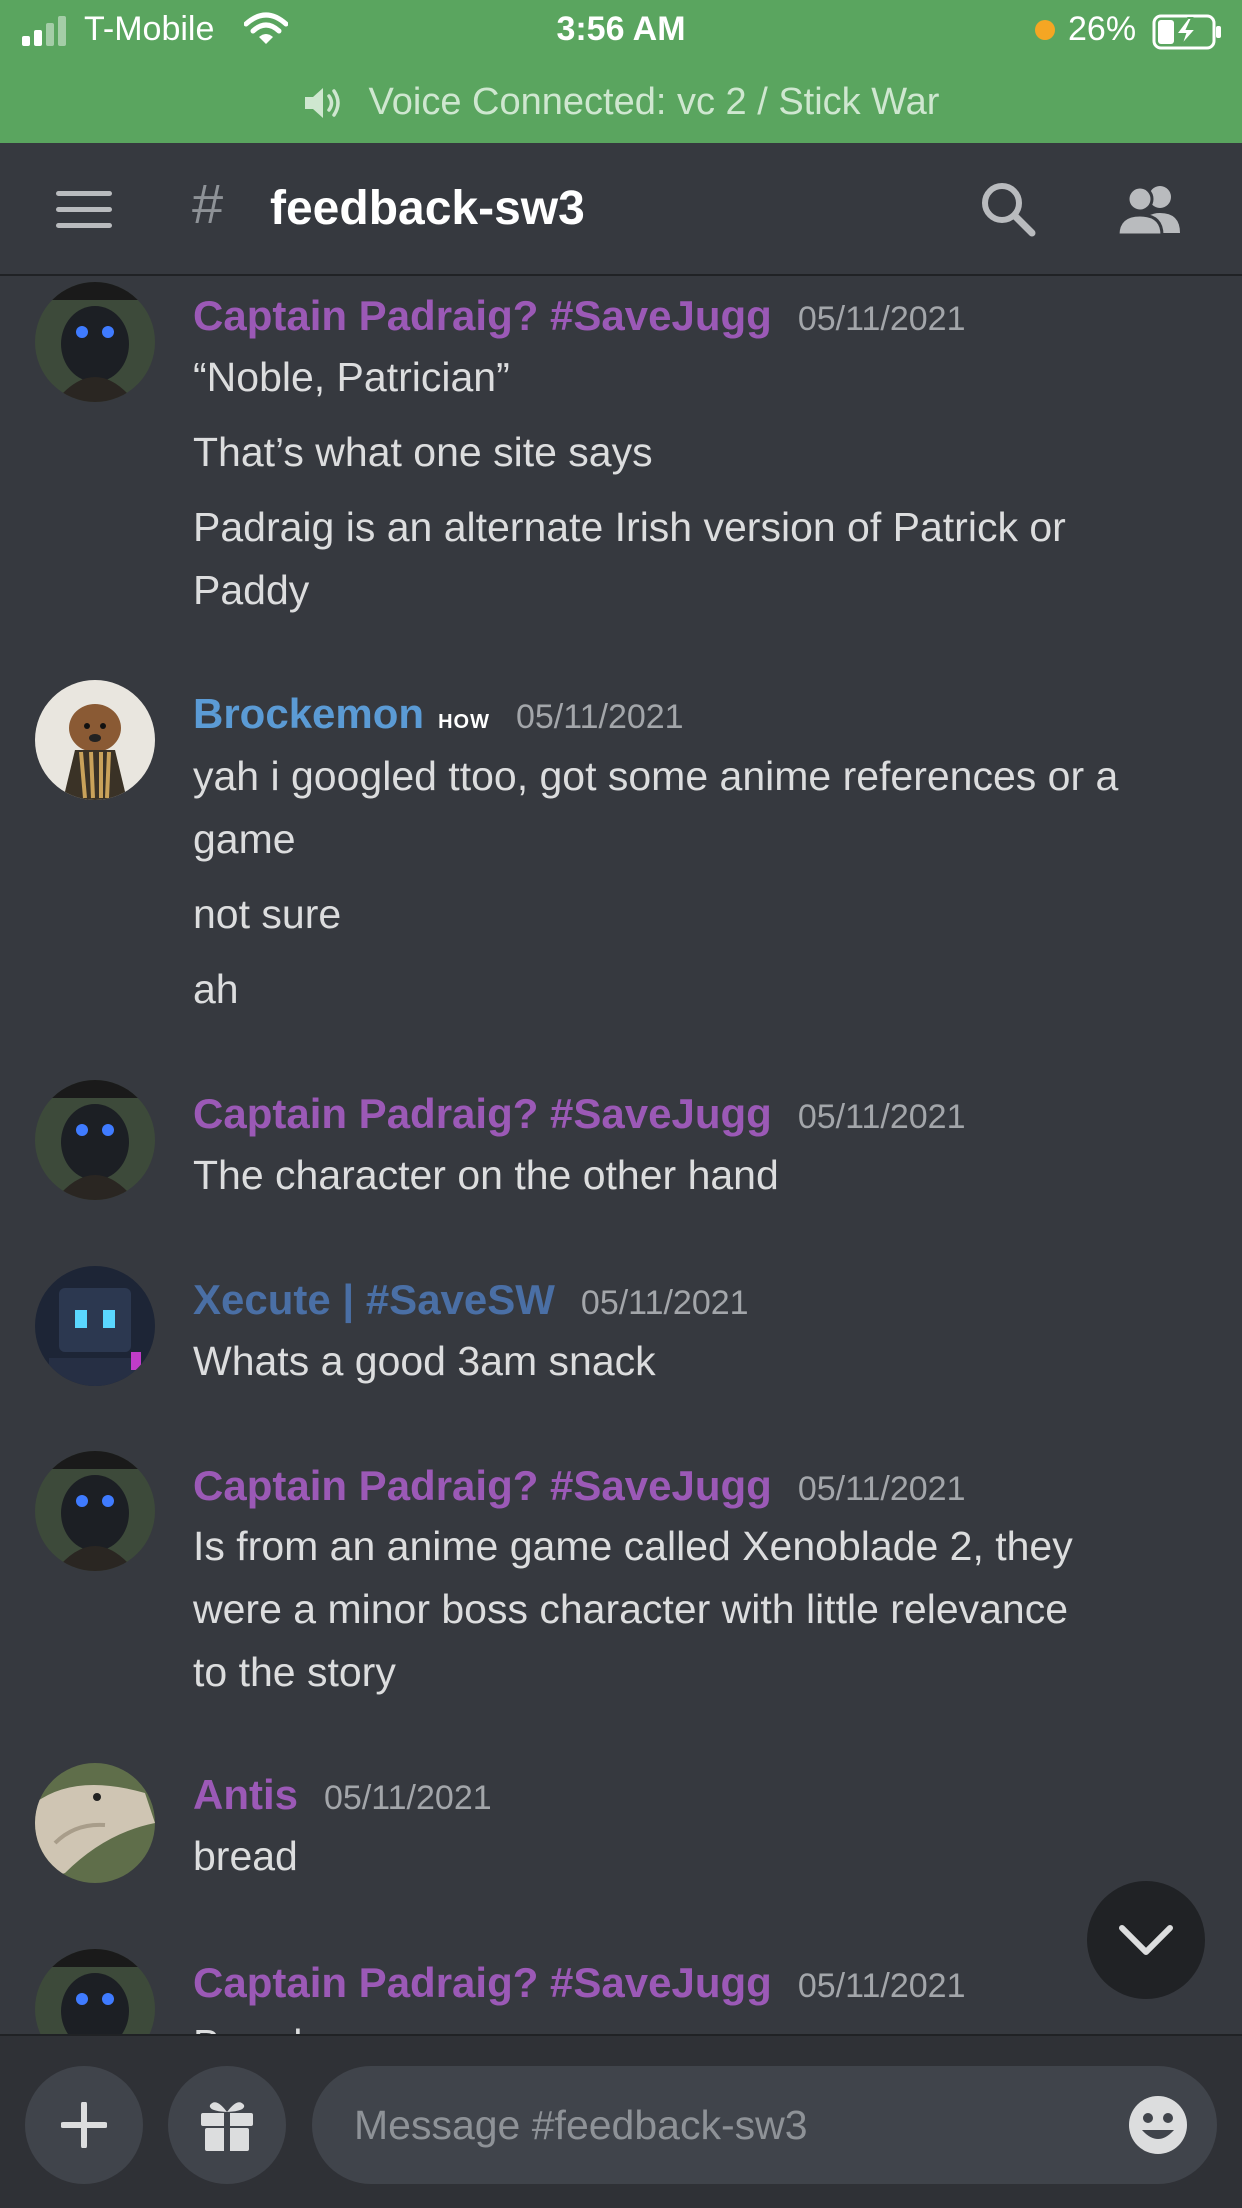 The height and width of the screenshot is (2208, 1242). Describe the element at coordinates (1045, 30) in the screenshot. I see `privacy-indicator-dot` at that location.